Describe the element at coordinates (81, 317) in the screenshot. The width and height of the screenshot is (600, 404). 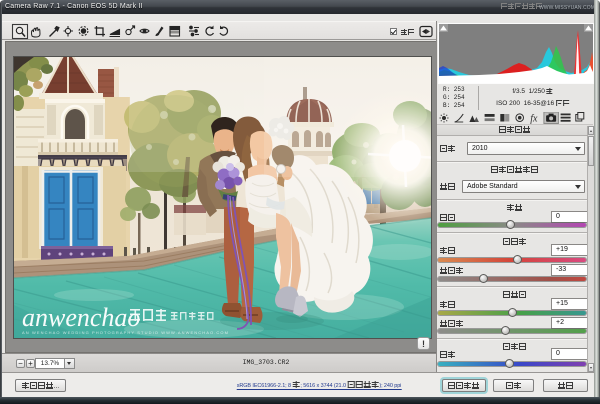
I see `svg-text: anwenchao` at that location.